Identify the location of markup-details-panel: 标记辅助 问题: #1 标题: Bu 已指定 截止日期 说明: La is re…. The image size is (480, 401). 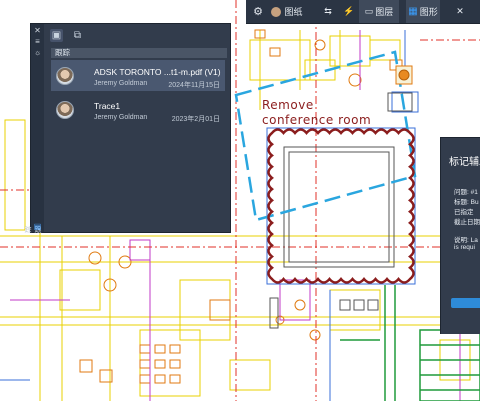
(460, 235).